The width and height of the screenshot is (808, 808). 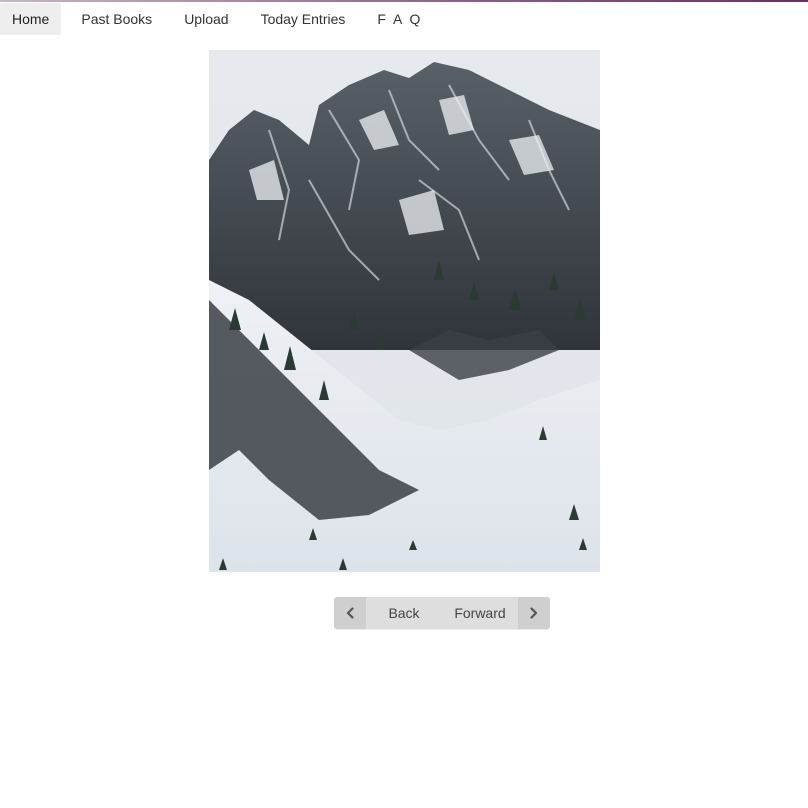 I want to click on chevron-left-icon, so click(x=350, y=613).